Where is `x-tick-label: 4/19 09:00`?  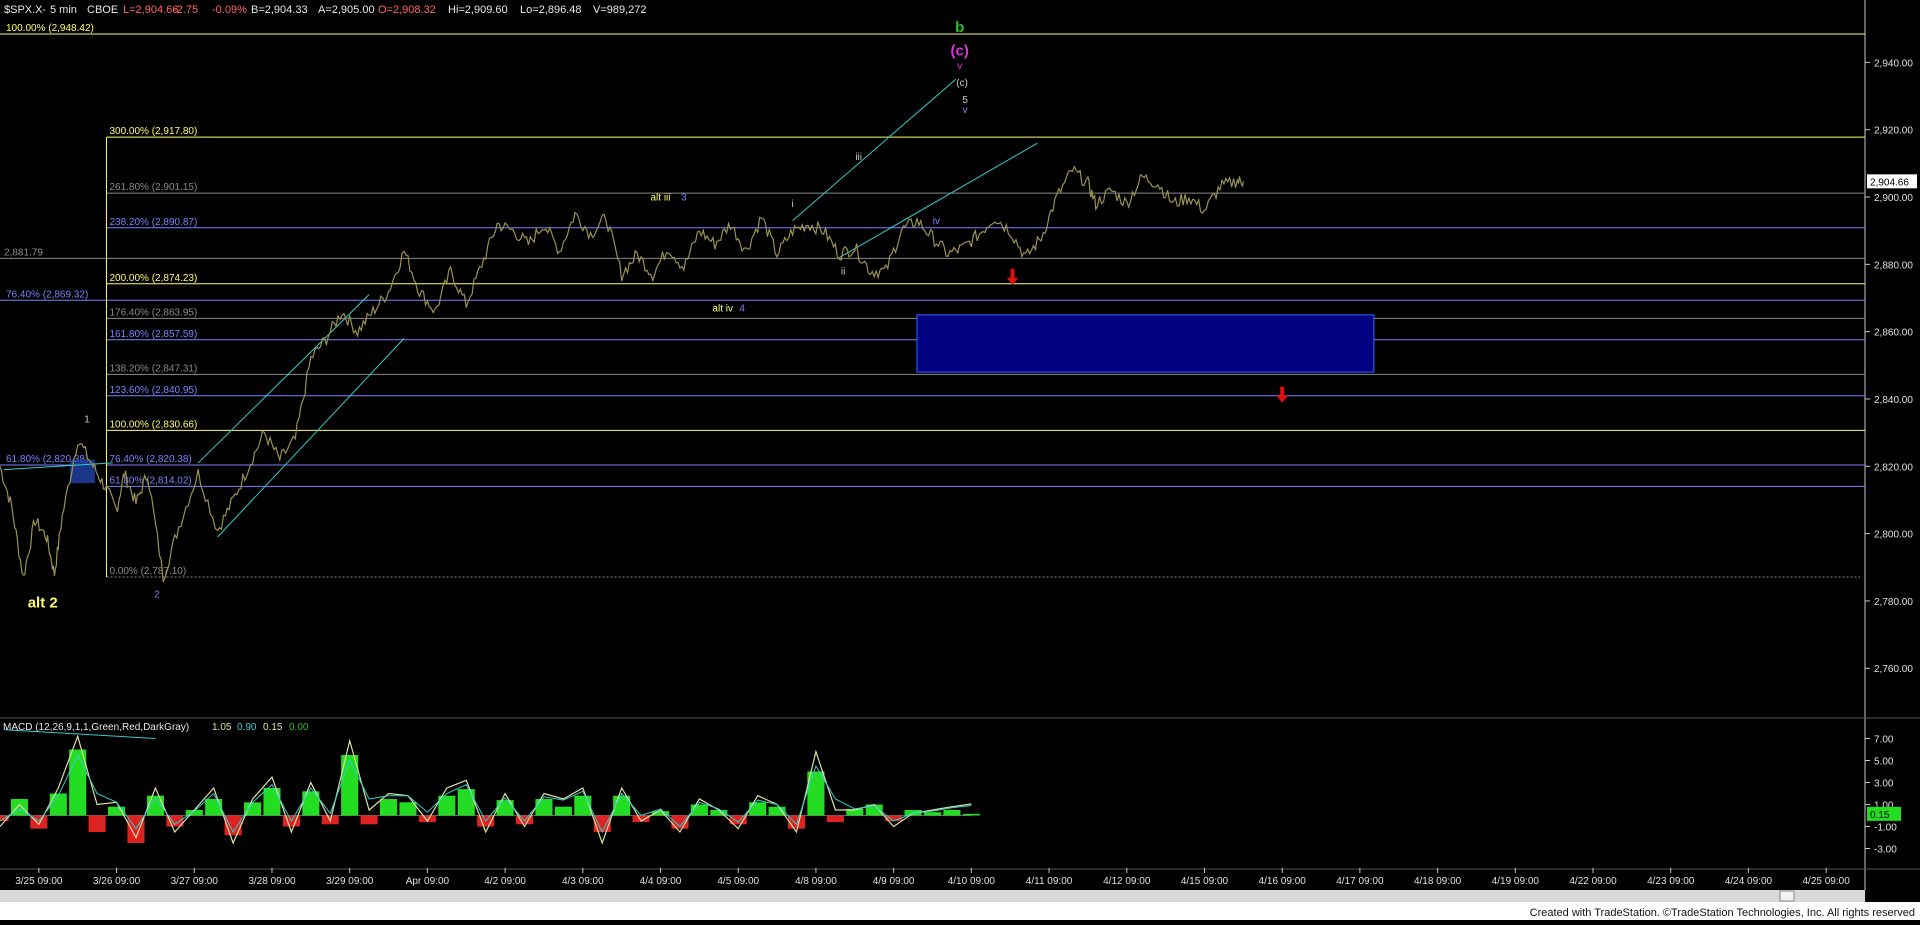 x-tick-label: 4/19 09:00 is located at coordinates (1516, 881).